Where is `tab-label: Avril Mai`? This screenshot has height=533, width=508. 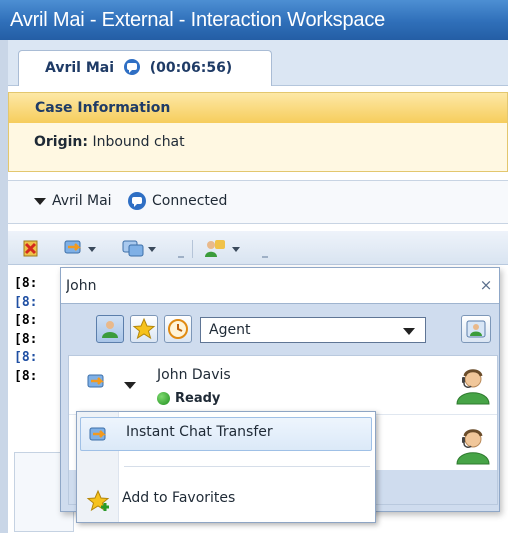 tab-label: Avril Mai is located at coordinates (80, 68).